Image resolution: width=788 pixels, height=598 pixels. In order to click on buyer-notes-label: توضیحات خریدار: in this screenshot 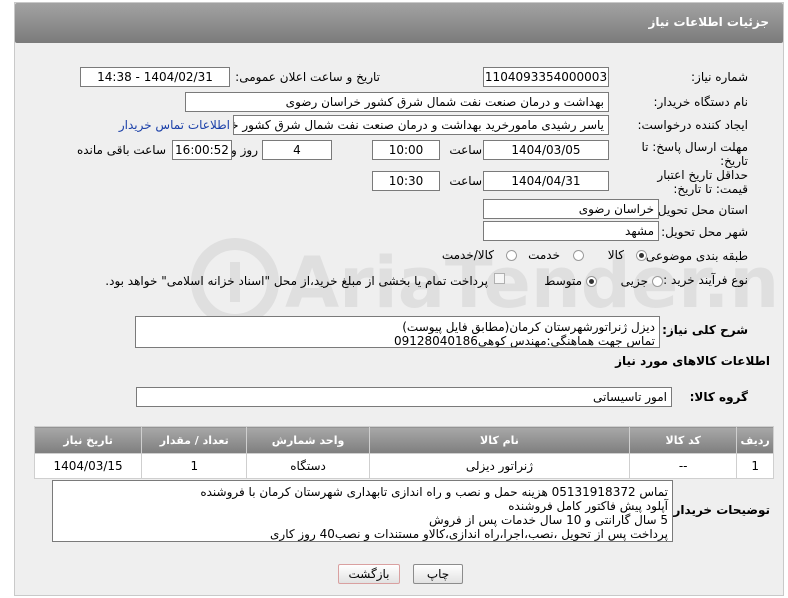, I will do `click(719, 510)`.